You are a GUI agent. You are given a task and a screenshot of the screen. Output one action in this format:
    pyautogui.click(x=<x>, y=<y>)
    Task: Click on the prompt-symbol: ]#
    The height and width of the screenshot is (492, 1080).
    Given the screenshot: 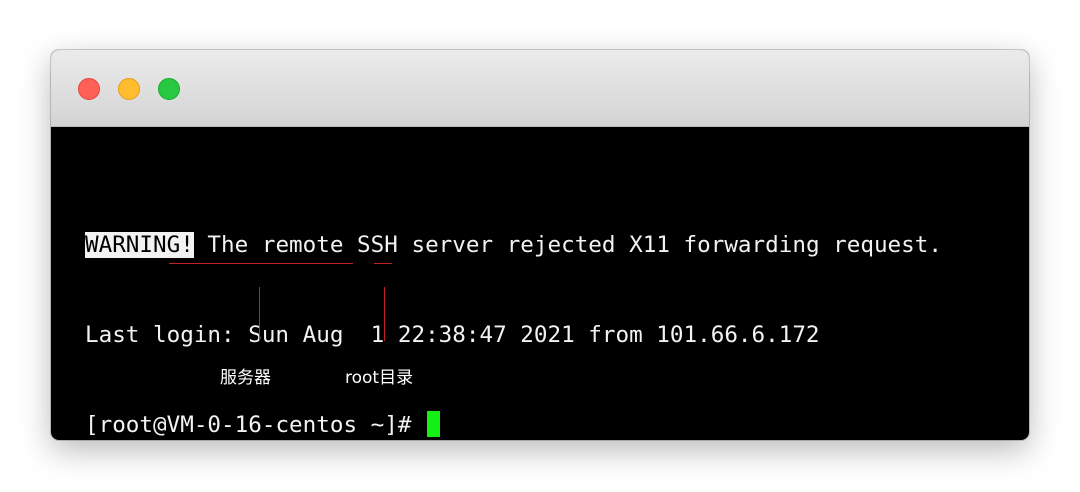 What is the action you would take?
    pyautogui.click(x=405, y=425)
    